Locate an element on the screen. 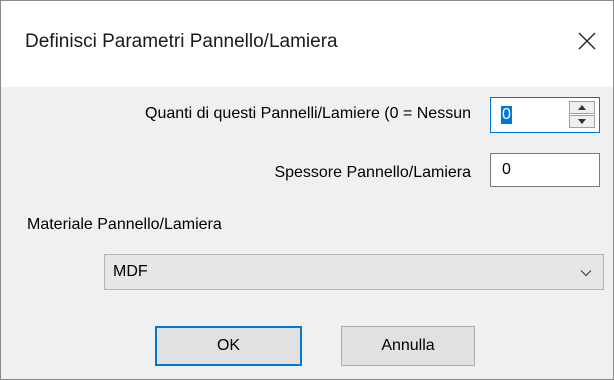 This screenshot has height=380, width=614. thickness-input: 0 is located at coordinates (545, 170).